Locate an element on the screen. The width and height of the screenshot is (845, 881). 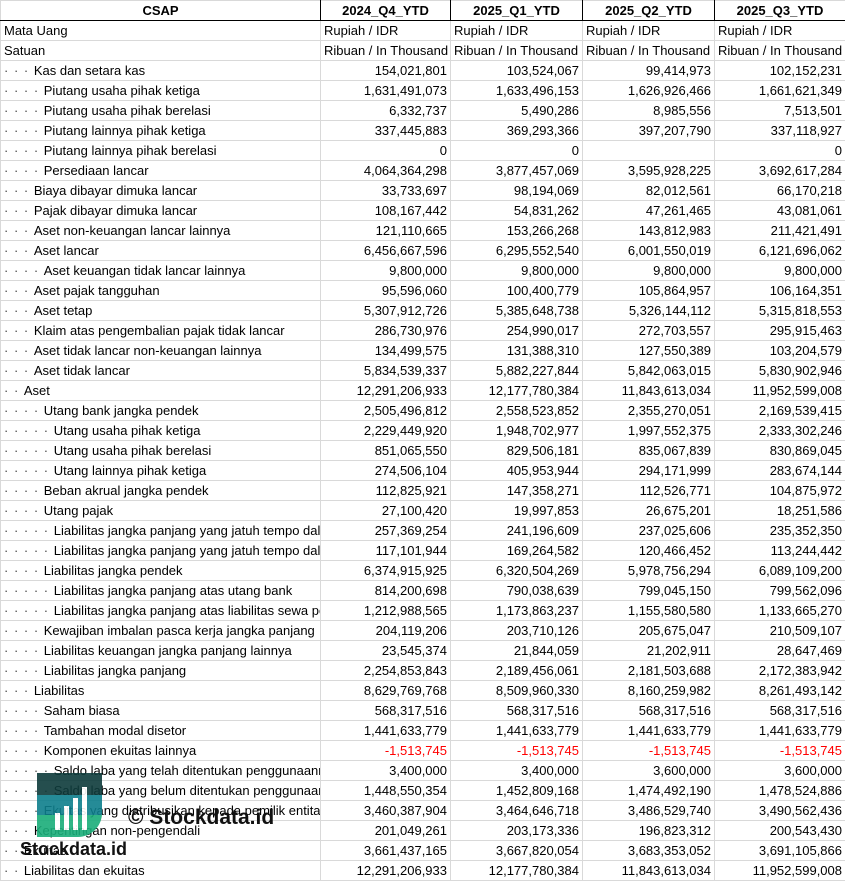
value-cell: 11,952,599,008 is located at coordinates (779, 390).